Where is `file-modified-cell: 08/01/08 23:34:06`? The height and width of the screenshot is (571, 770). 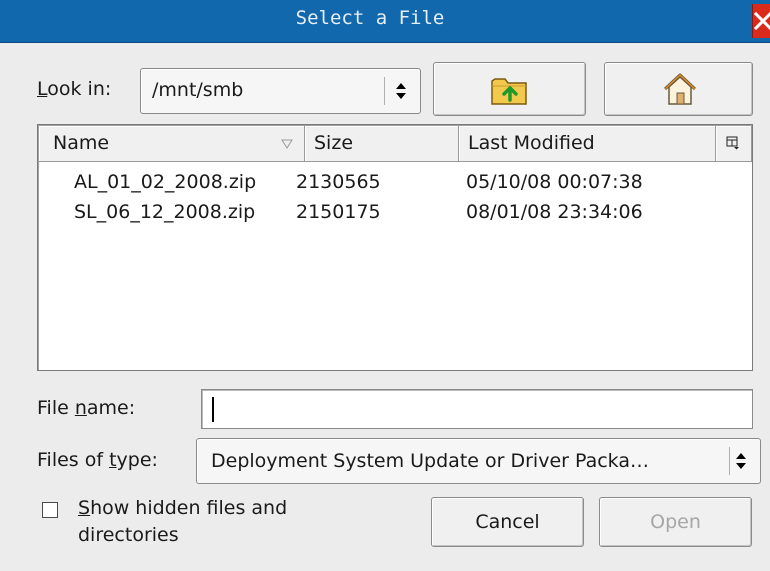
file-modified-cell: 08/01/08 23:34:06 is located at coordinates (554, 212).